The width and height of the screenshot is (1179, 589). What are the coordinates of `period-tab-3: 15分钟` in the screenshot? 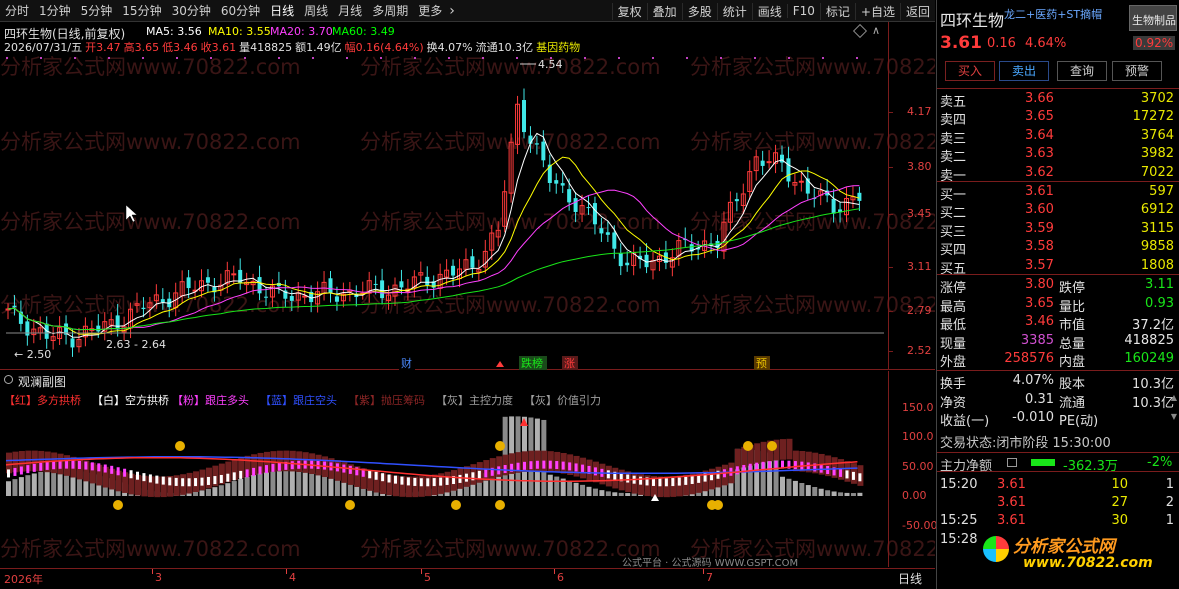 It's located at (141, 10).